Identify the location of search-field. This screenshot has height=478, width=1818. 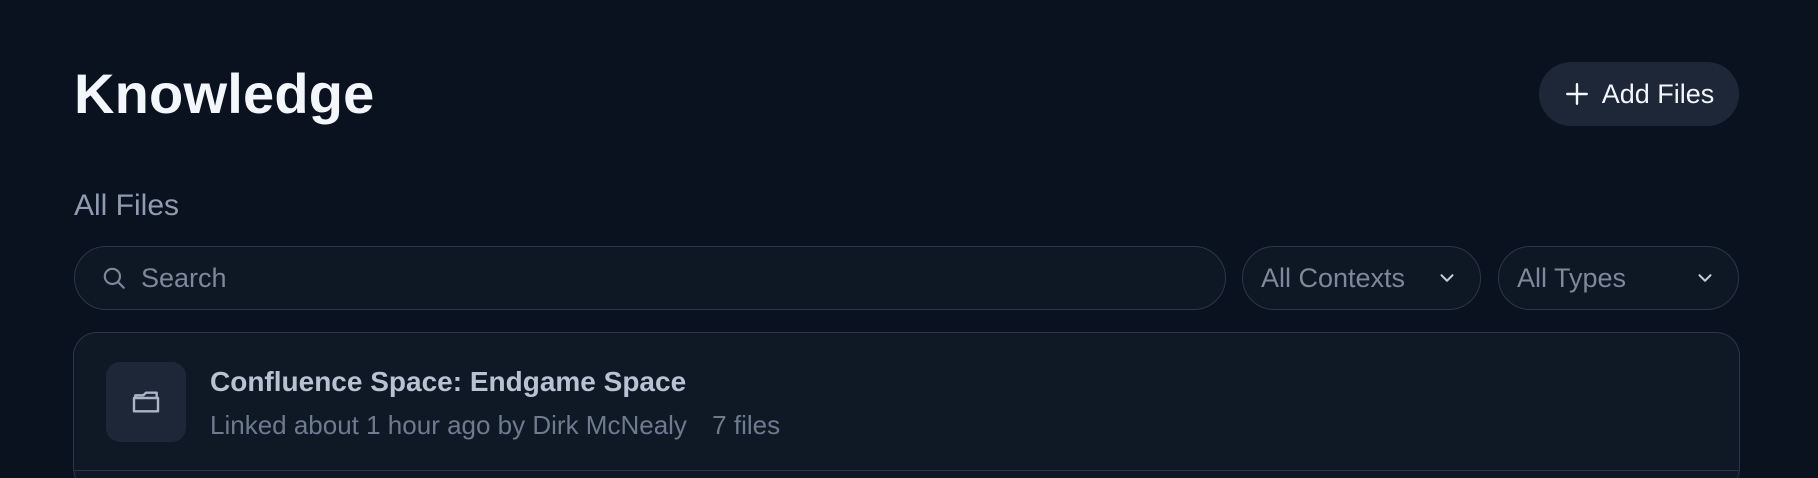
(650, 278).